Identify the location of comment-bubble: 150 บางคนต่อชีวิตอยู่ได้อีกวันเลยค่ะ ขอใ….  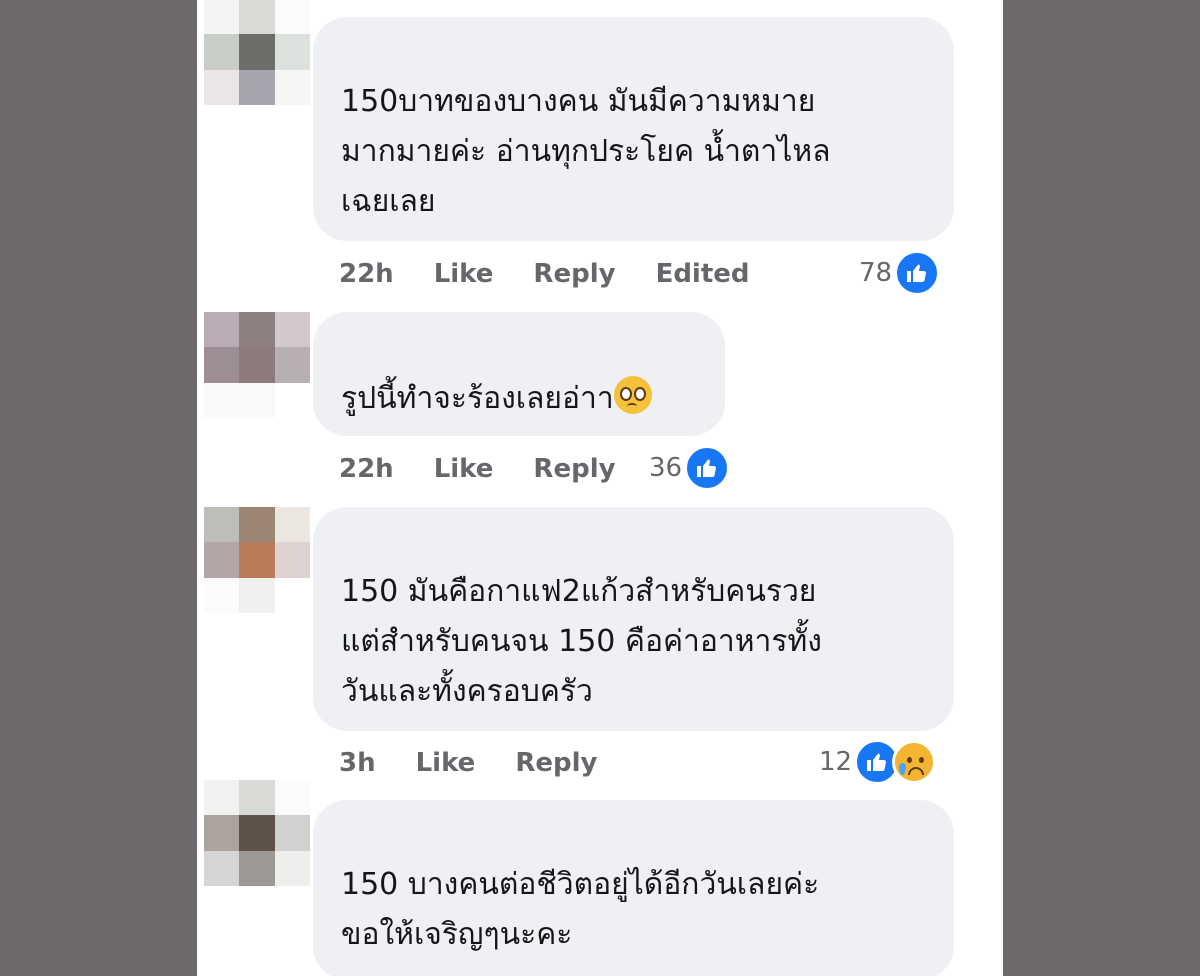
(633, 888).